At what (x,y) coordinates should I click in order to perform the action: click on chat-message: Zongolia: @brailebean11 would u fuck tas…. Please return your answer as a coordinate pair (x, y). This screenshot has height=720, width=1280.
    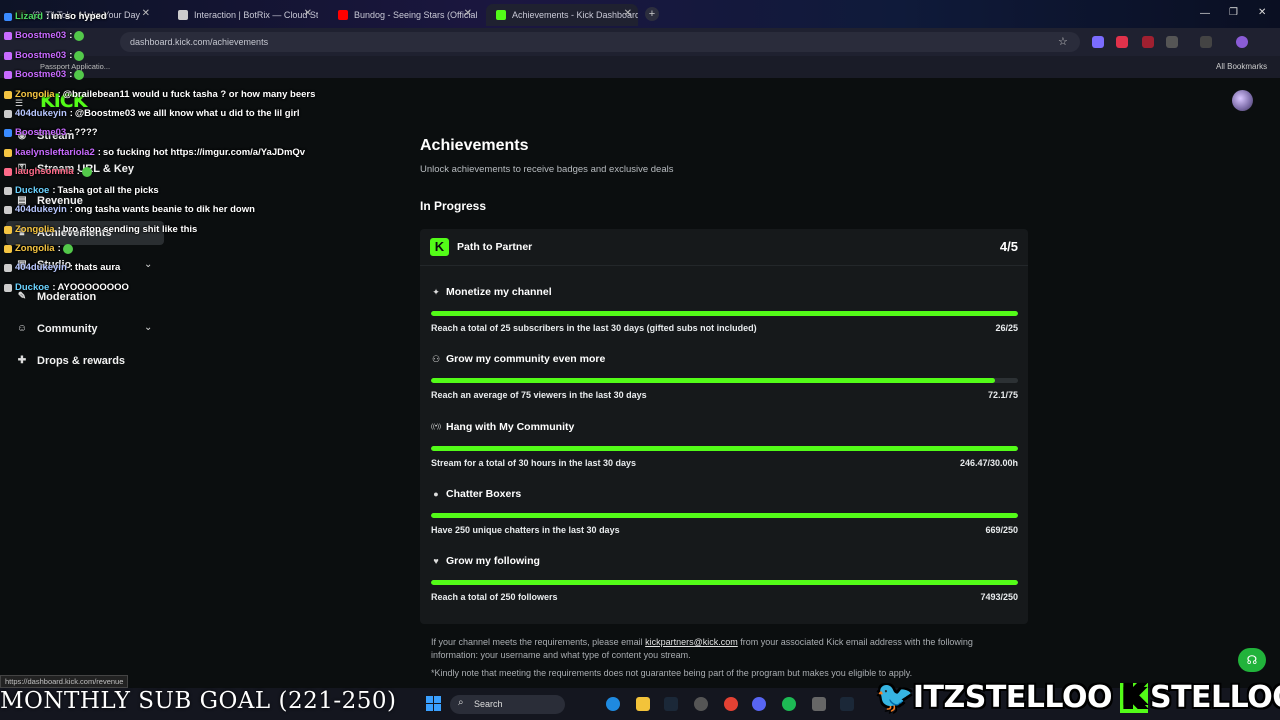
    Looking at the image, I should click on (159, 94).